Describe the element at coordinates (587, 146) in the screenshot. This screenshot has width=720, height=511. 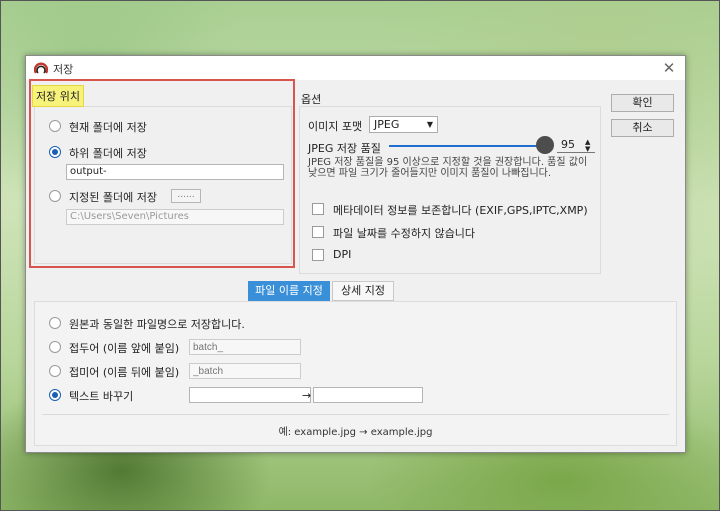
I see `spin-arrows-icon: ▲ ▼` at that location.